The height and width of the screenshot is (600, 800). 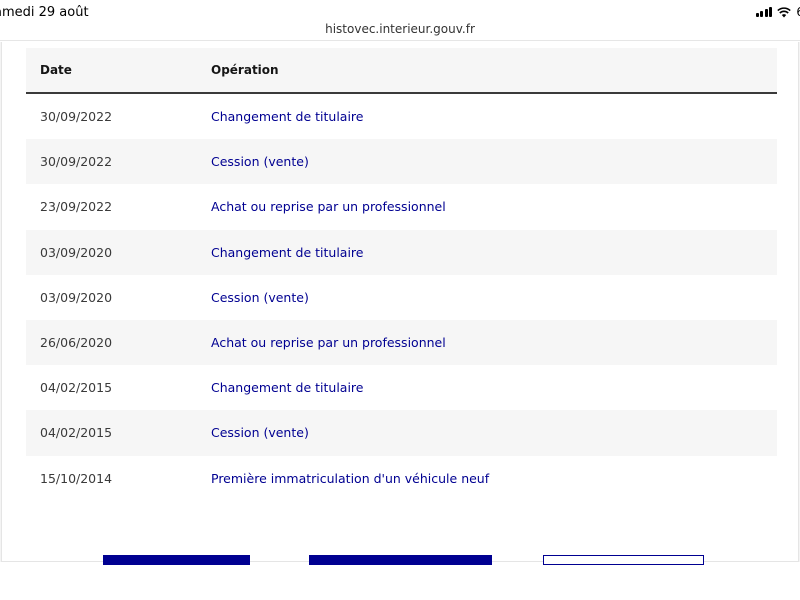 I want to click on row-date: 26/06/2020, so click(x=76, y=343).